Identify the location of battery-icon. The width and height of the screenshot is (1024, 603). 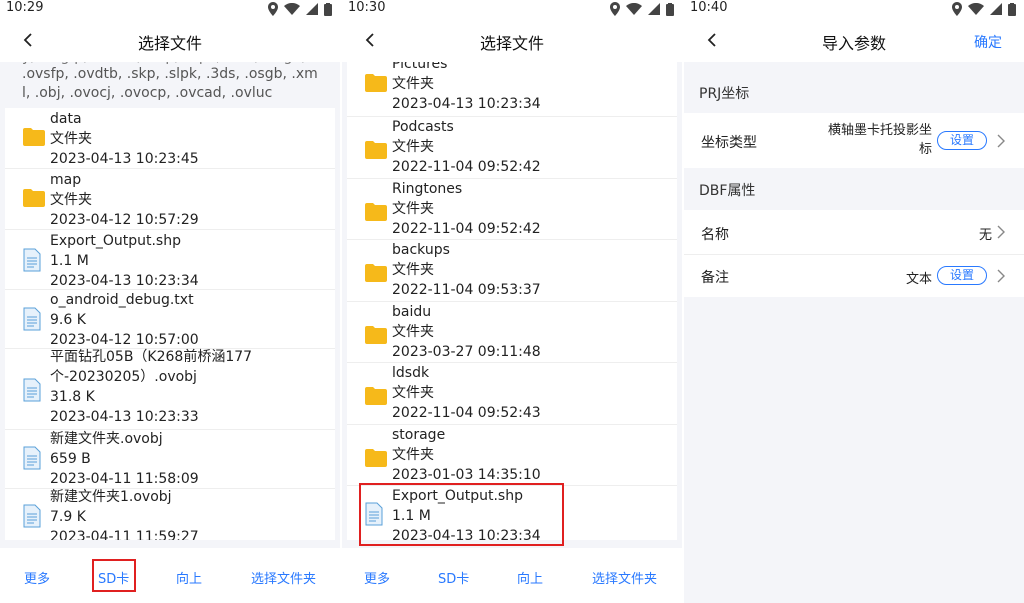
(670, 9).